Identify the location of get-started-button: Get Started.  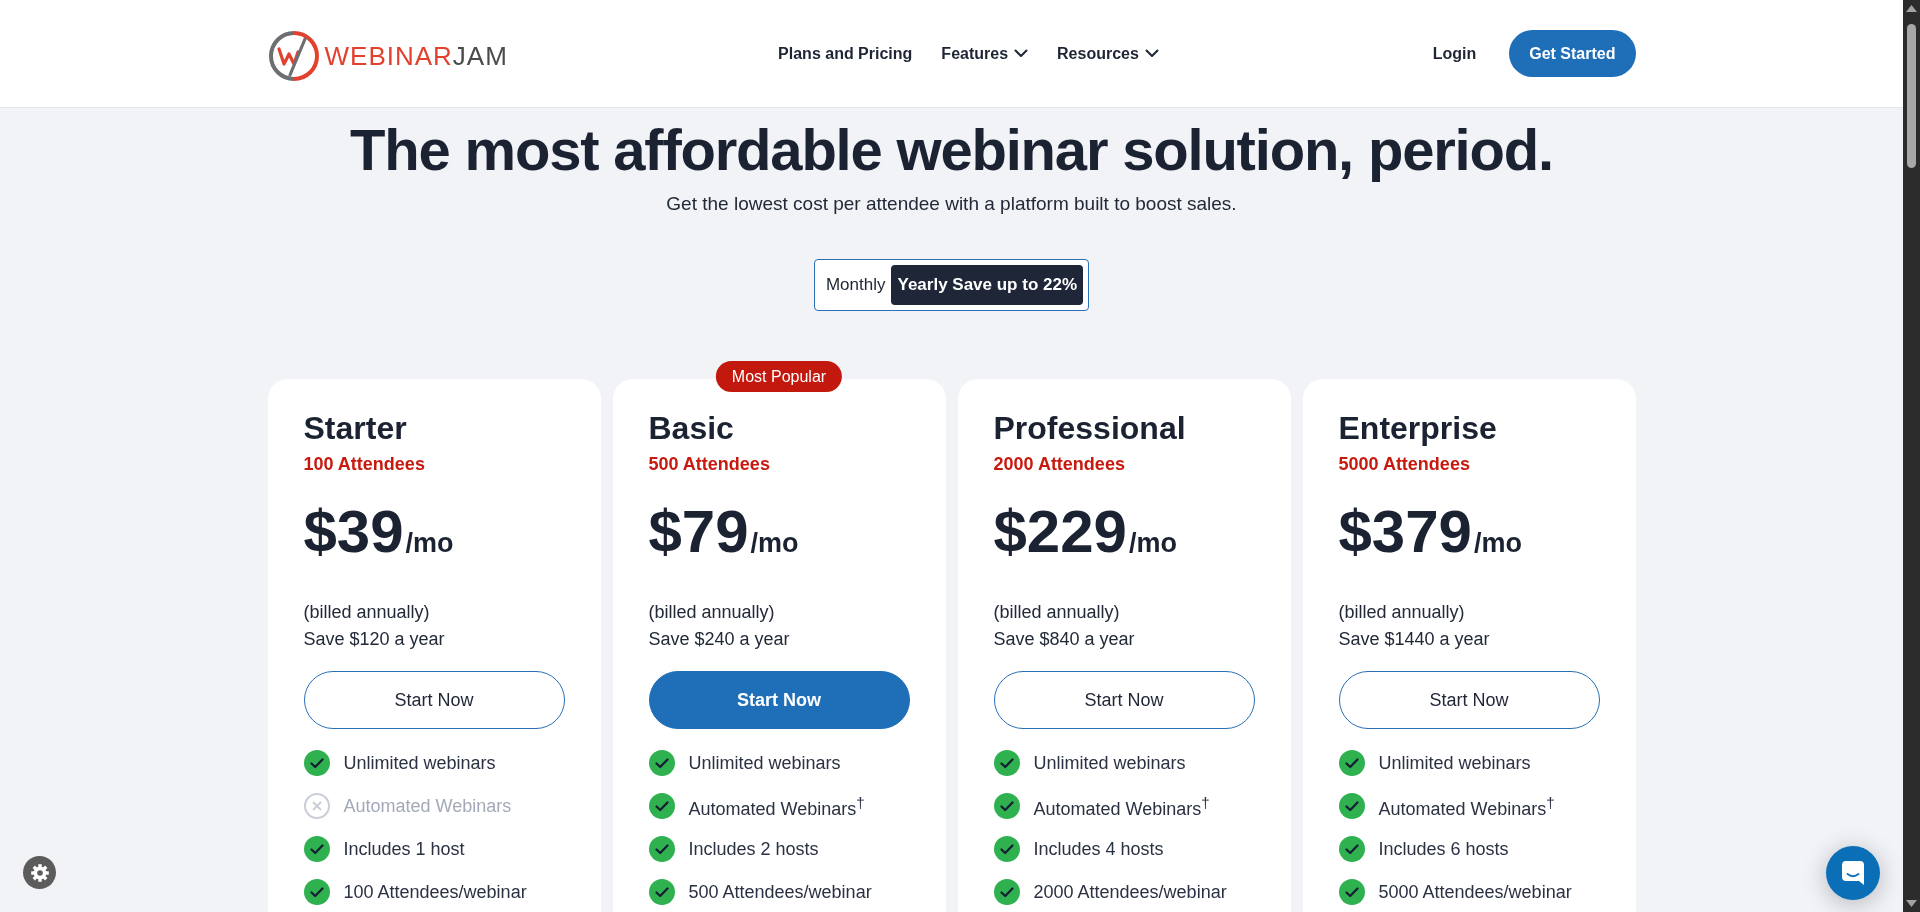
(1572, 53).